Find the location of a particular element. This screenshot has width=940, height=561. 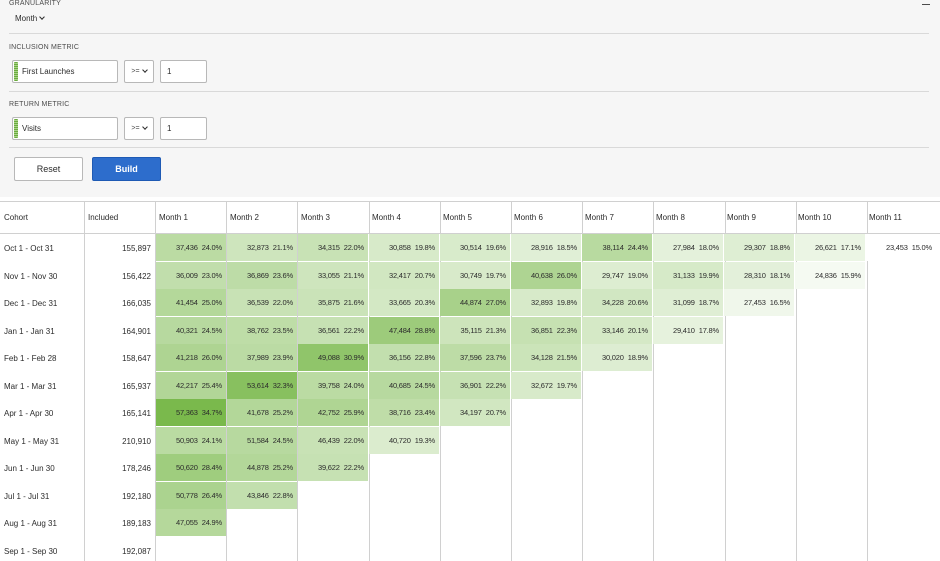

retention-cell: 29,410 17.8% is located at coordinates (688, 330).